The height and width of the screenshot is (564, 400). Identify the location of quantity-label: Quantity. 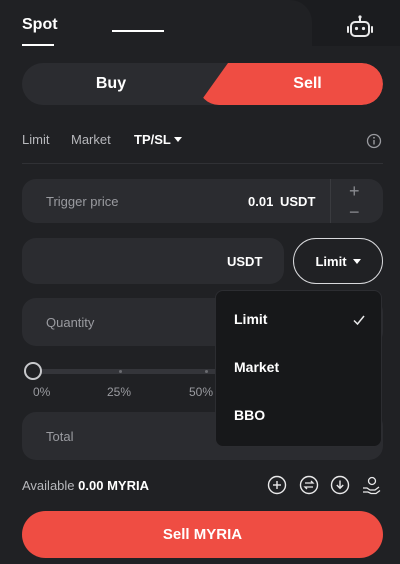
(70, 322).